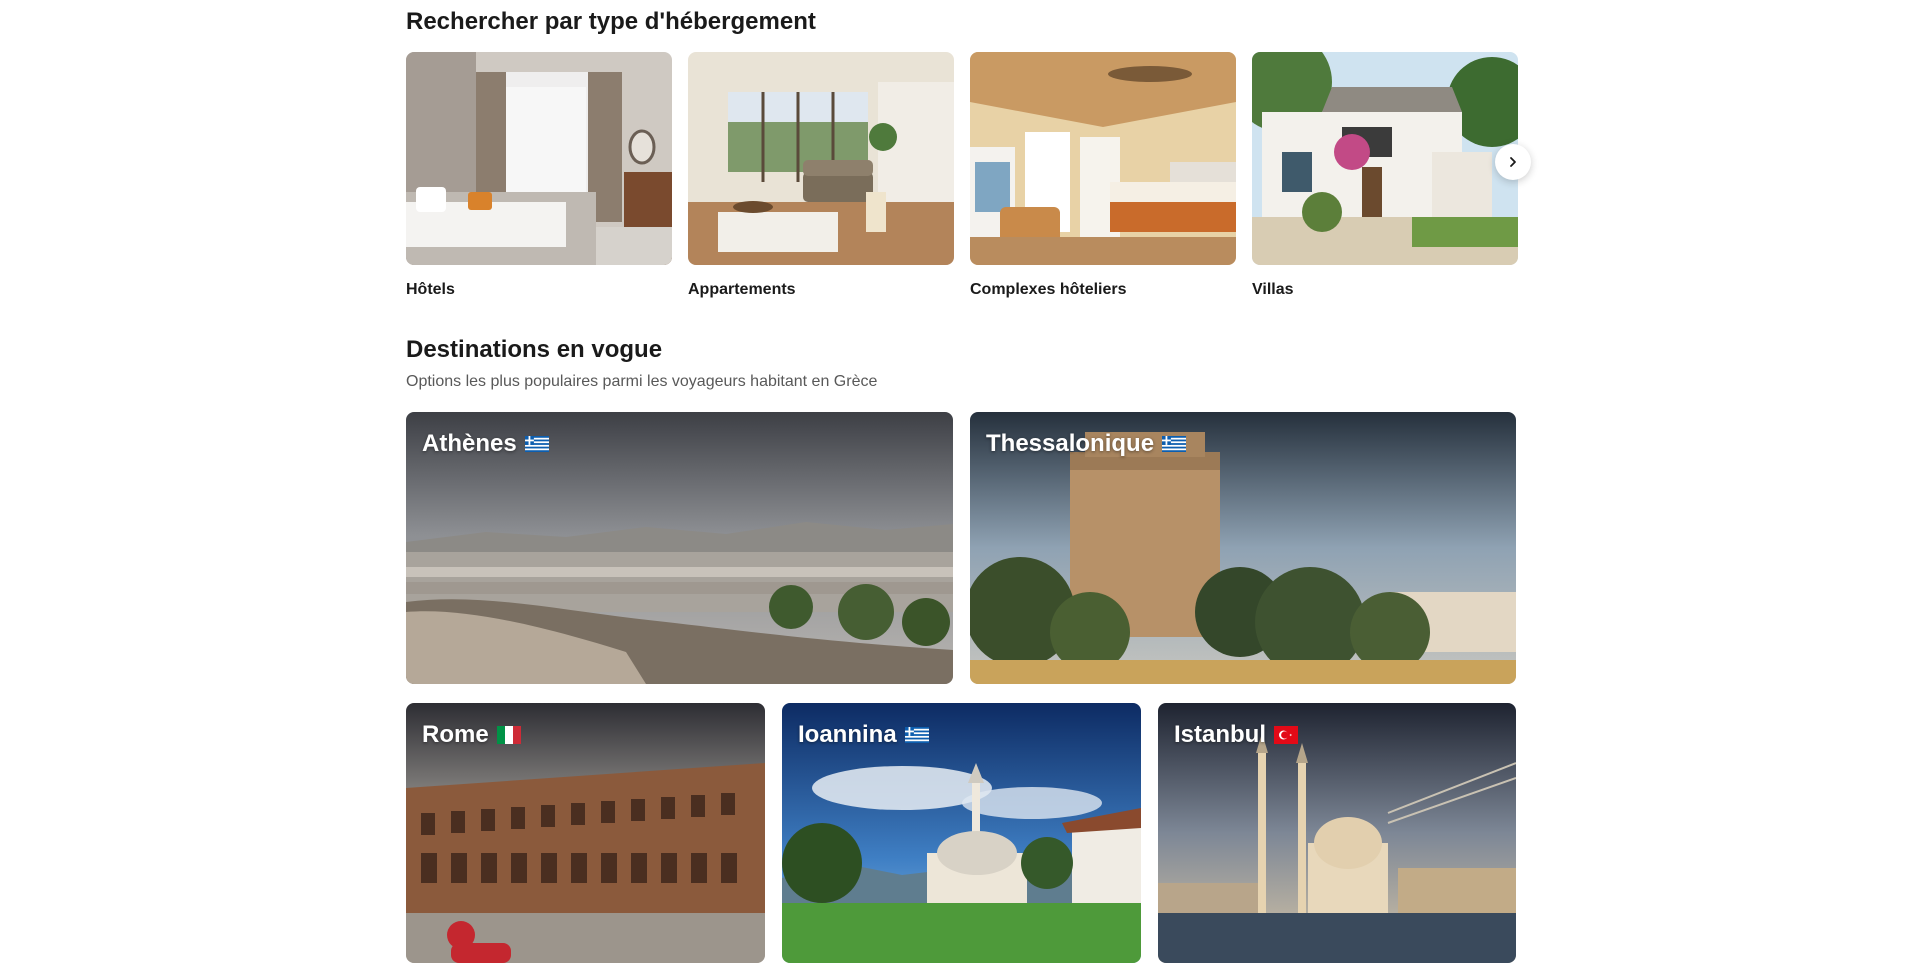 The height and width of the screenshot is (963, 1920). What do you see at coordinates (847, 734) in the screenshot?
I see `destination-name: Ioannina` at bounding box center [847, 734].